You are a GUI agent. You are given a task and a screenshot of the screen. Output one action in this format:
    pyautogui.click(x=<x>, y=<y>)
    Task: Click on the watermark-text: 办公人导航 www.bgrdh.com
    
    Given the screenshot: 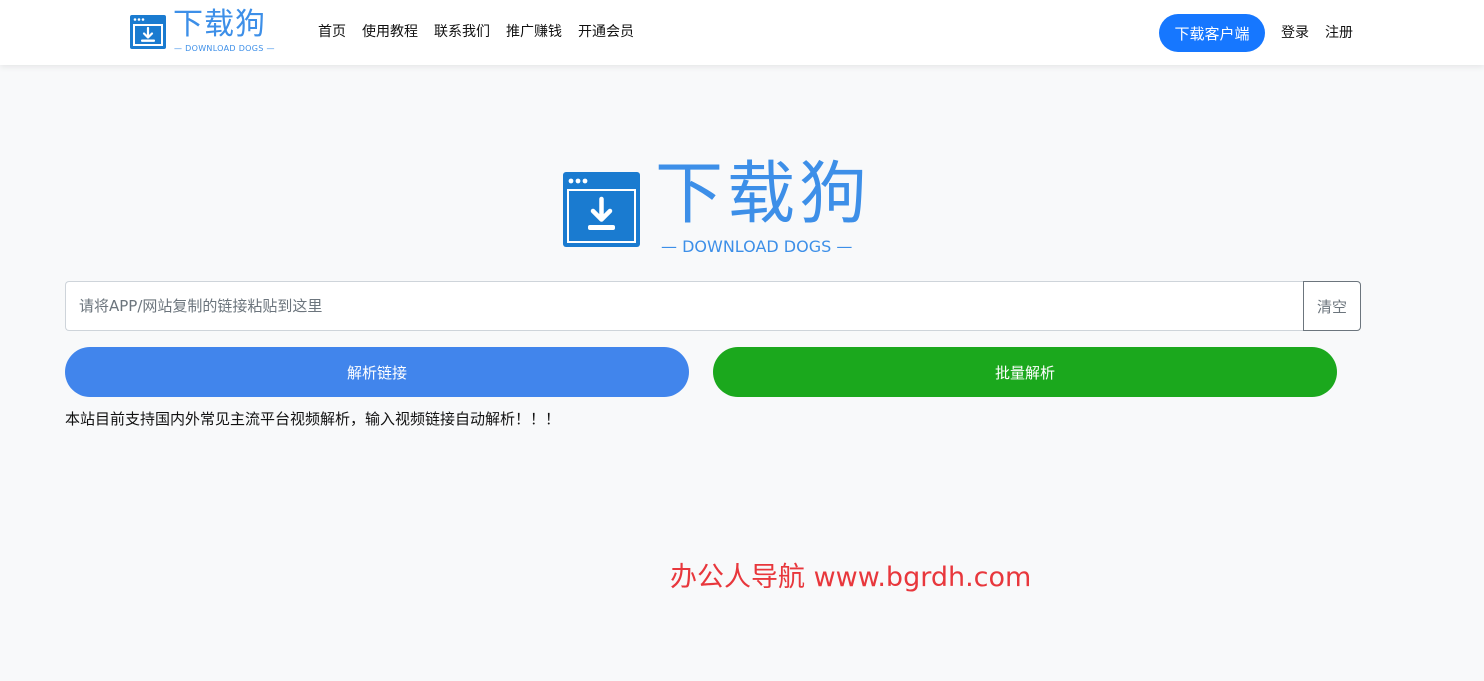 What is the action you would take?
    pyautogui.click(x=851, y=577)
    